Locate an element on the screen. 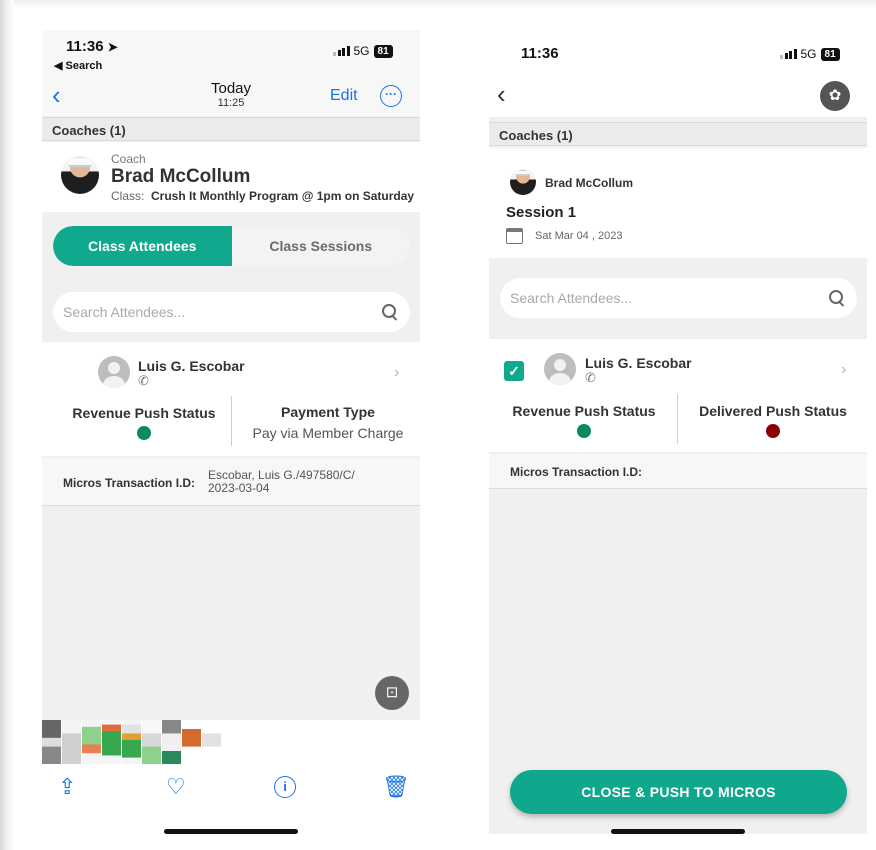 This screenshot has height=850, width=876. payment-type: Payment Type Pay via Member Charge is located at coordinates (328, 422).